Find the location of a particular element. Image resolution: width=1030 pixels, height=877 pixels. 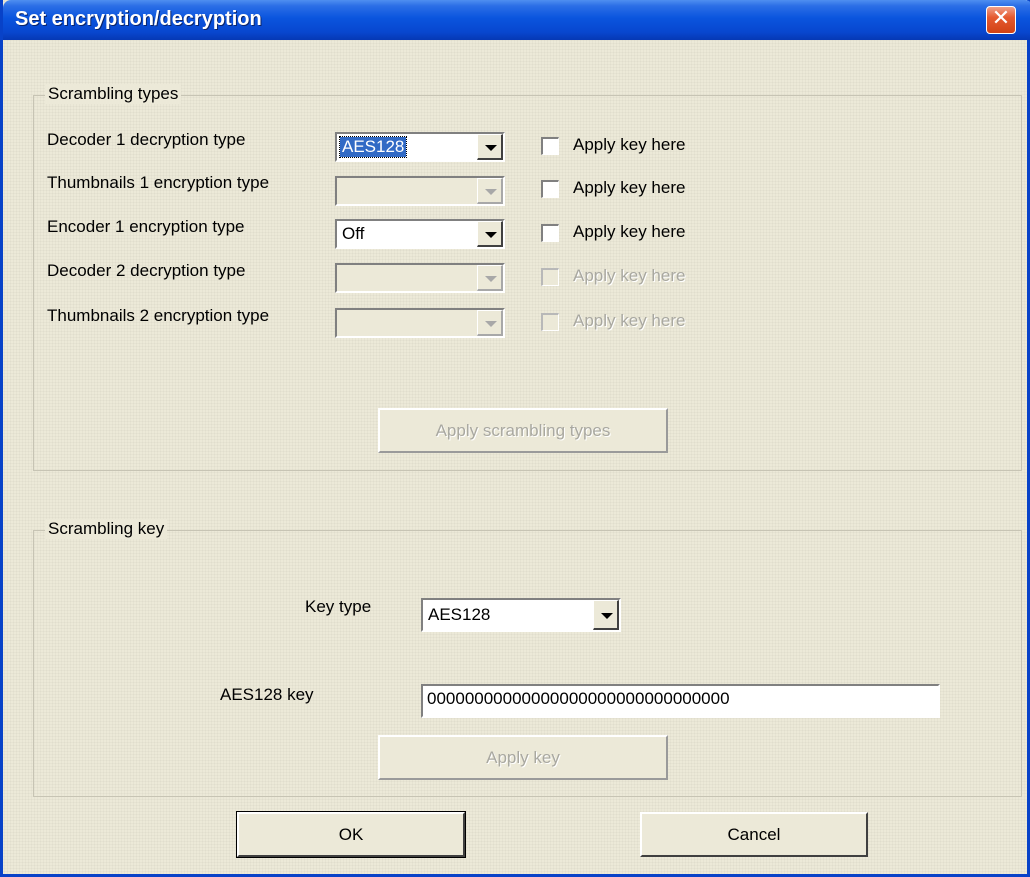

ok-button: OK is located at coordinates (351, 834).